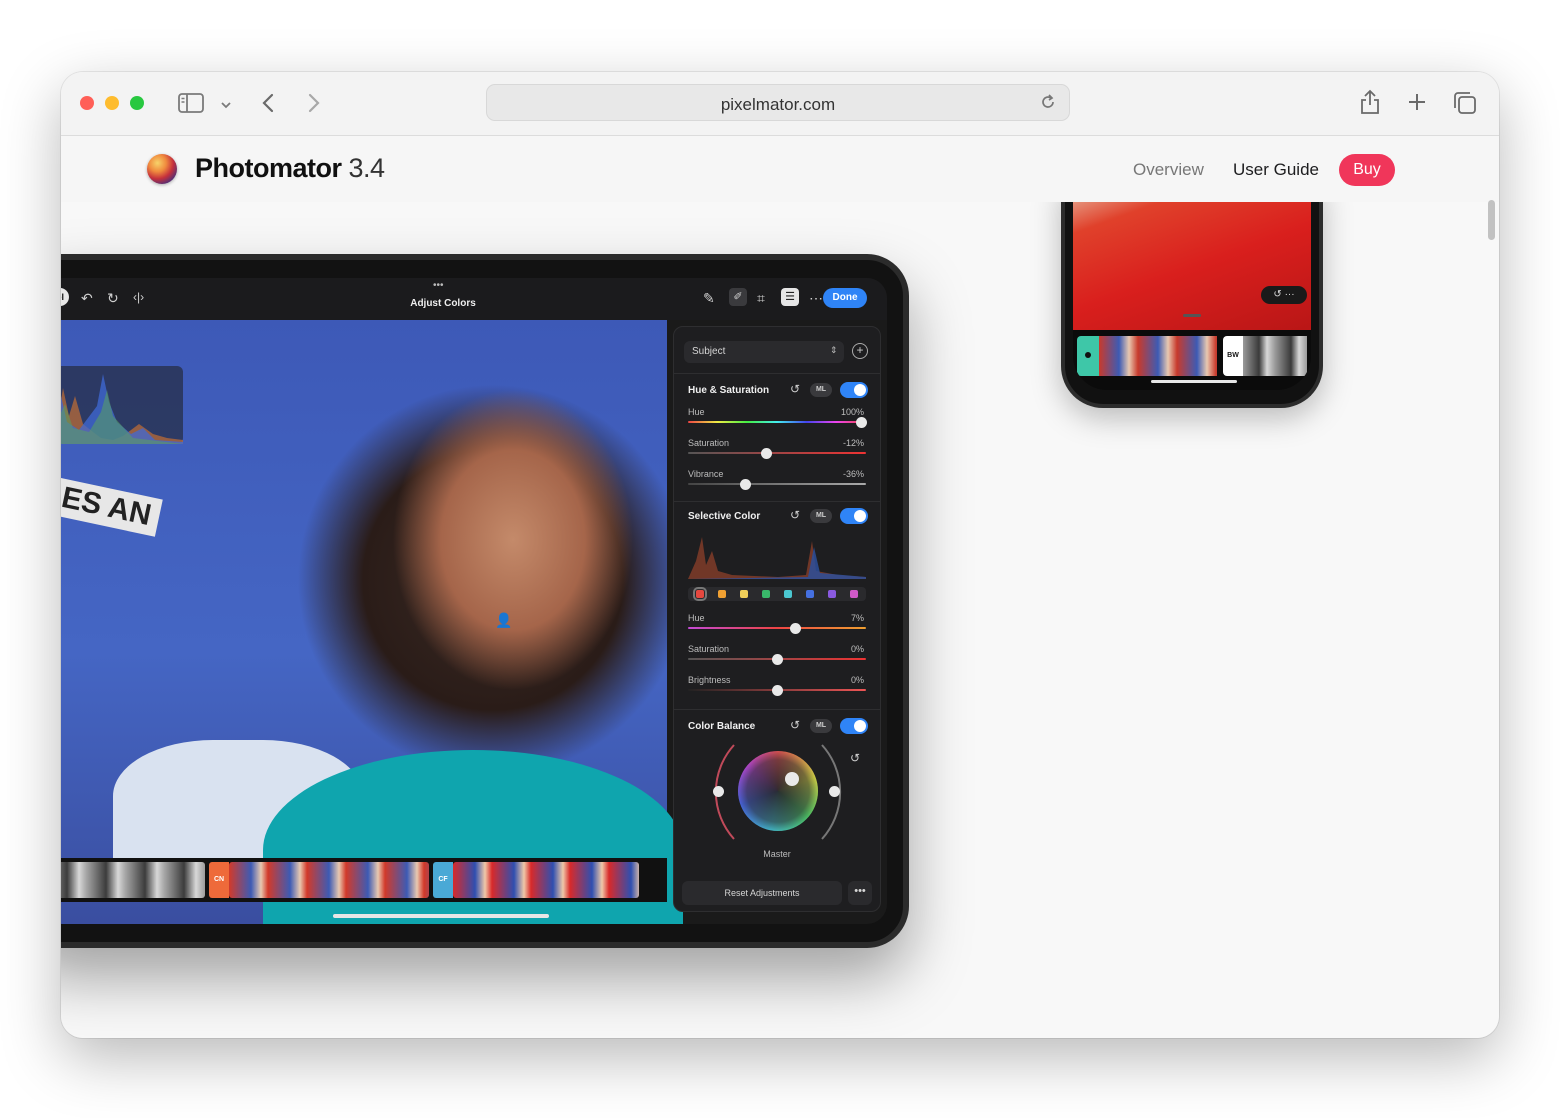 This screenshot has width=1560, height=1118. Describe the element at coordinates (546, 880) in the screenshot. I see `filmstrip-cf-group` at that location.